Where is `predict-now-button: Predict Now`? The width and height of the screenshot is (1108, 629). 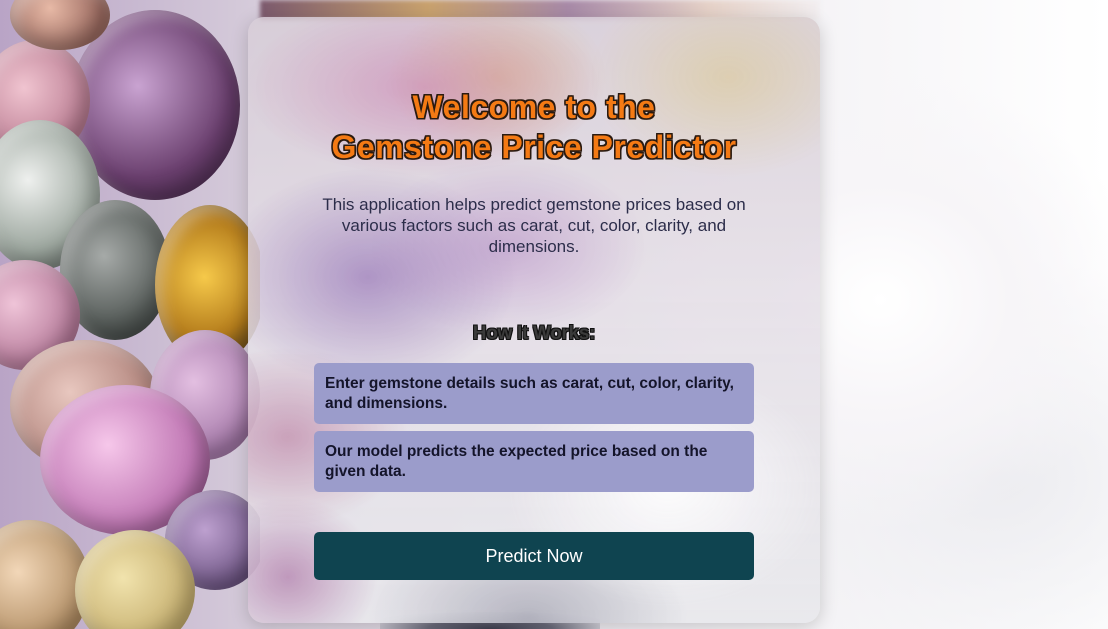 predict-now-button: Predict Now is located at coordinates (534, 556).